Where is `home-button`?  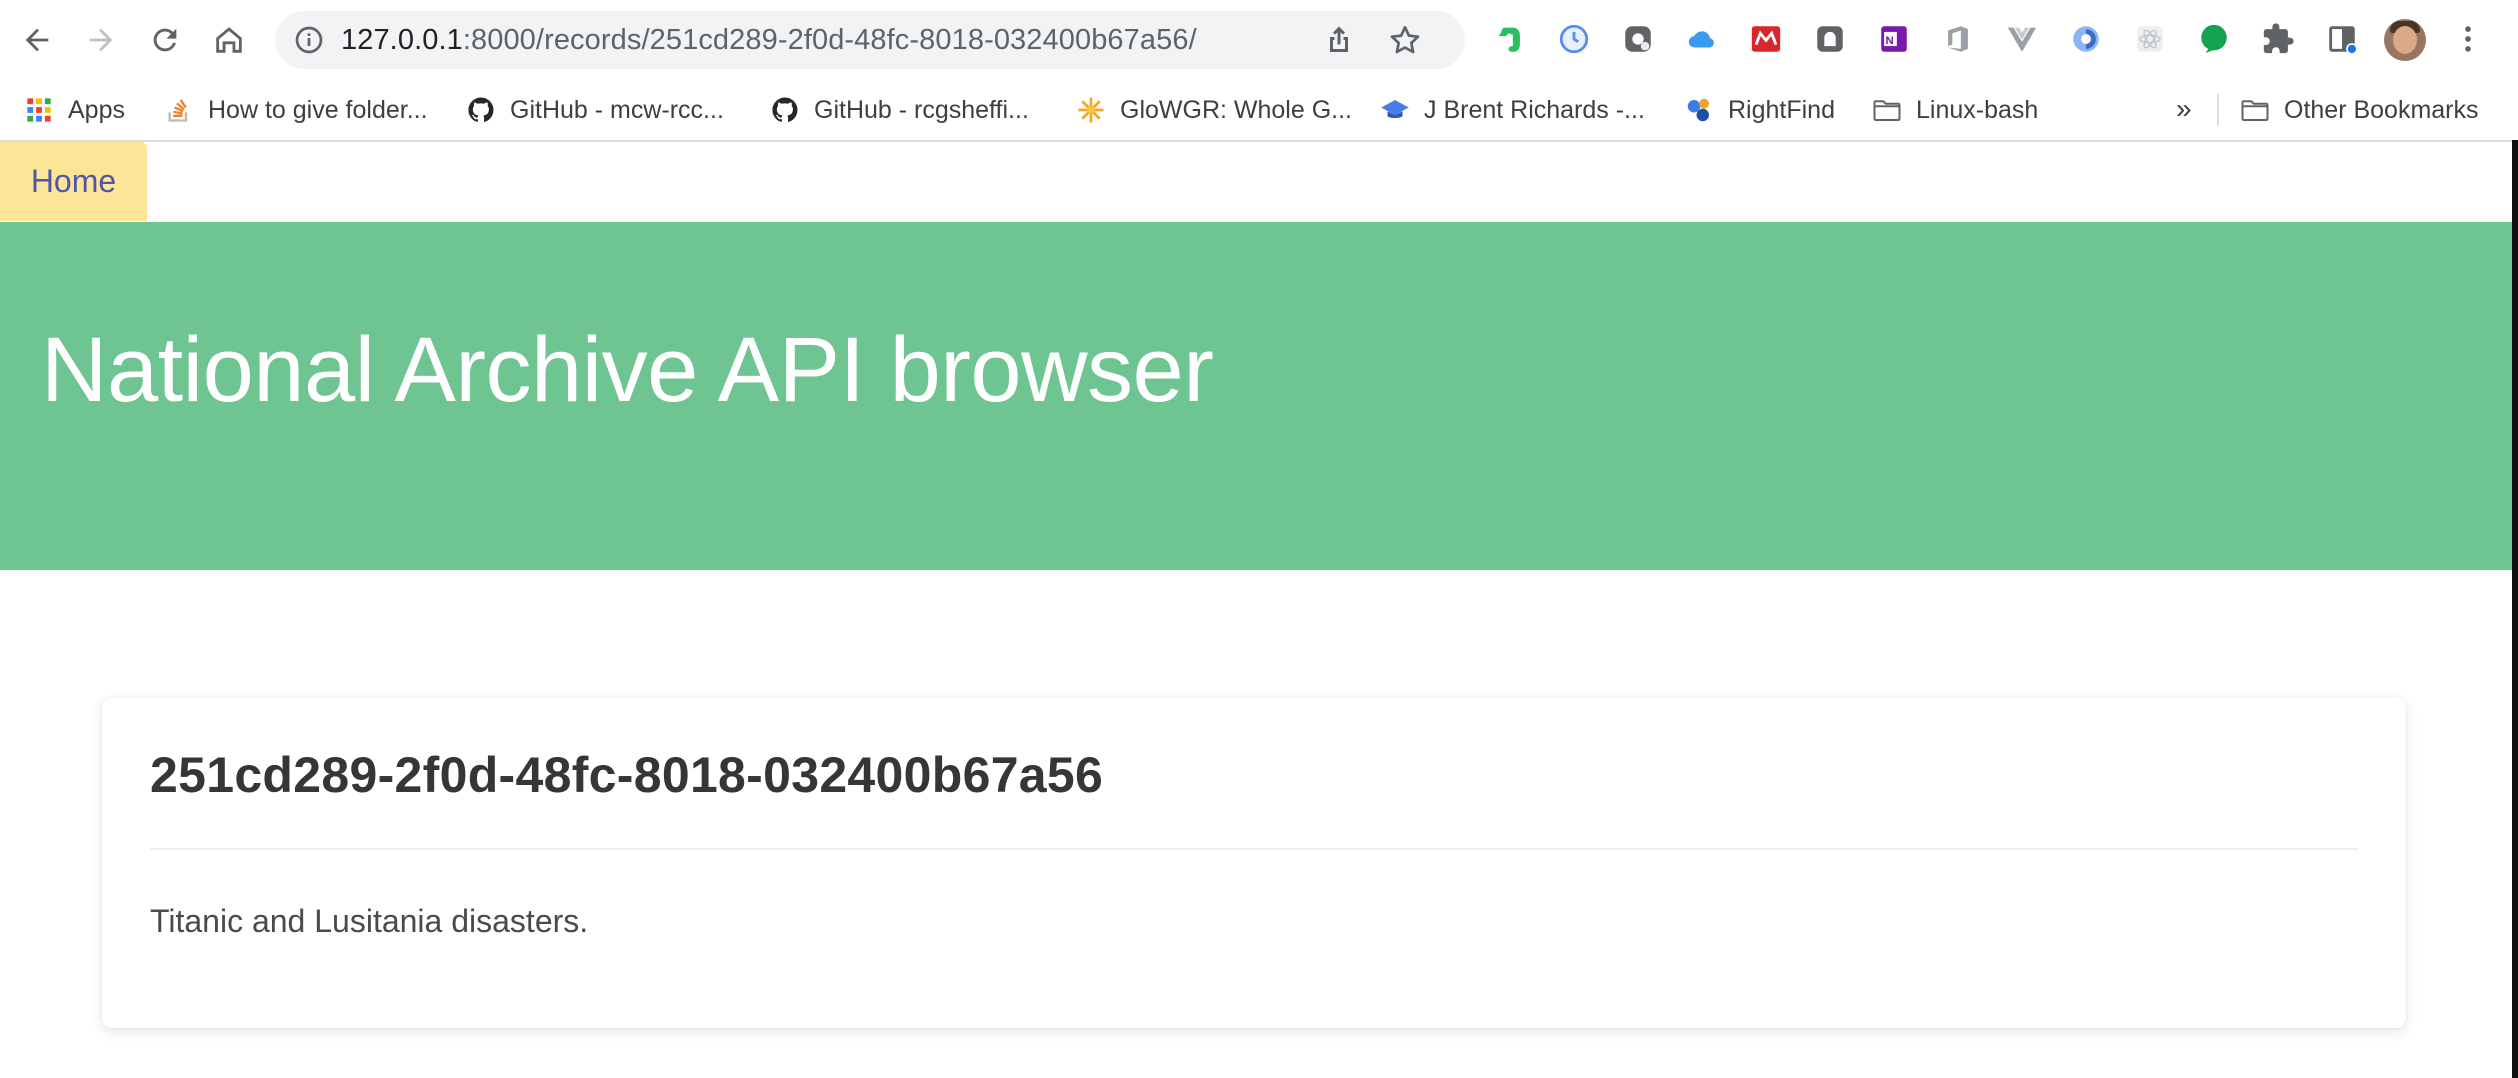 home-button is located at coordinates (229, 40).